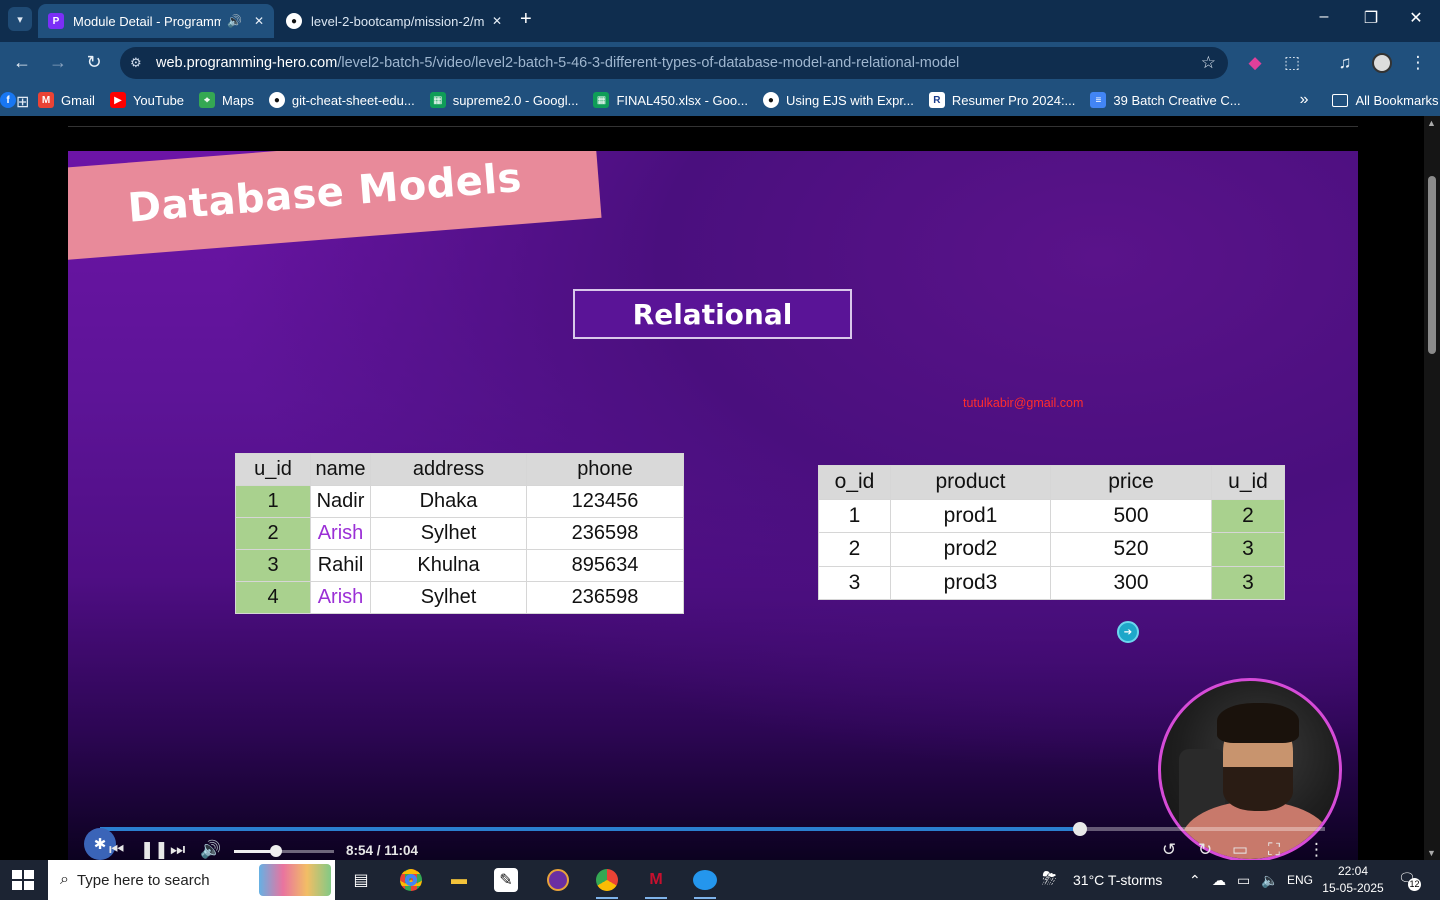 This screenshot has height=900, width=1440. I want to click on table-cell: prod2, so click(970, 549).